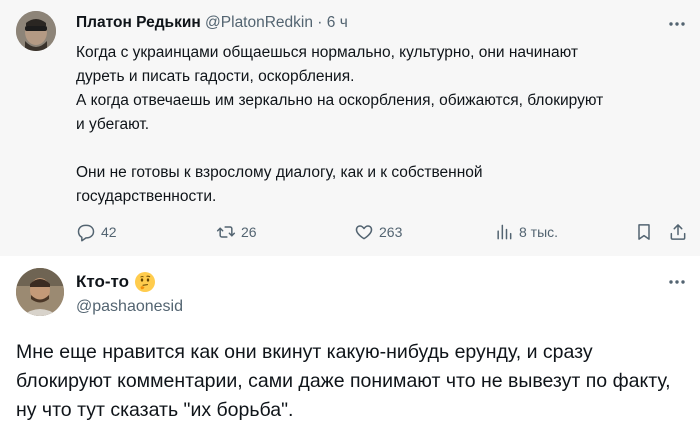  I want to click on views-button: 8 тыс., so click(526, 232).